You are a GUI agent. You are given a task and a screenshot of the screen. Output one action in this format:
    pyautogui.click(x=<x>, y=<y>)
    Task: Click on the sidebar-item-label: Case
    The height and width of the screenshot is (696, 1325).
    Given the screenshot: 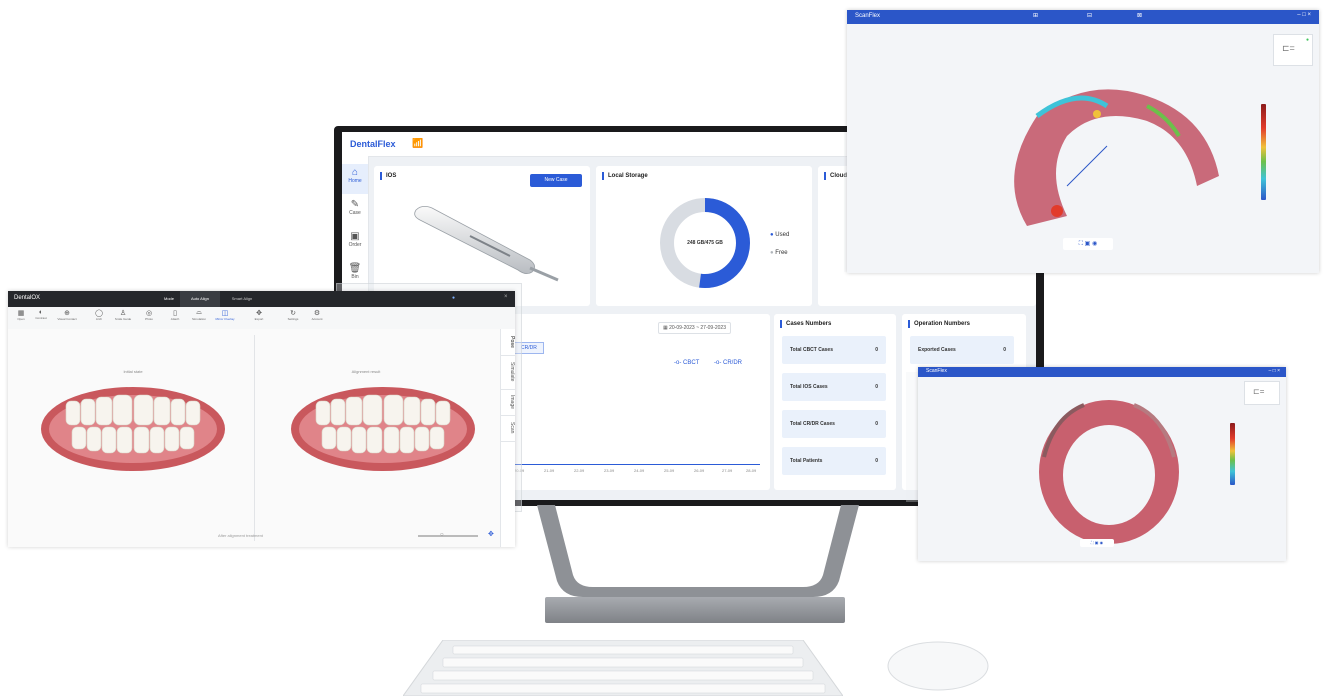 What is the action you would take?
    pyautogui.click(x=355, y=213)
    